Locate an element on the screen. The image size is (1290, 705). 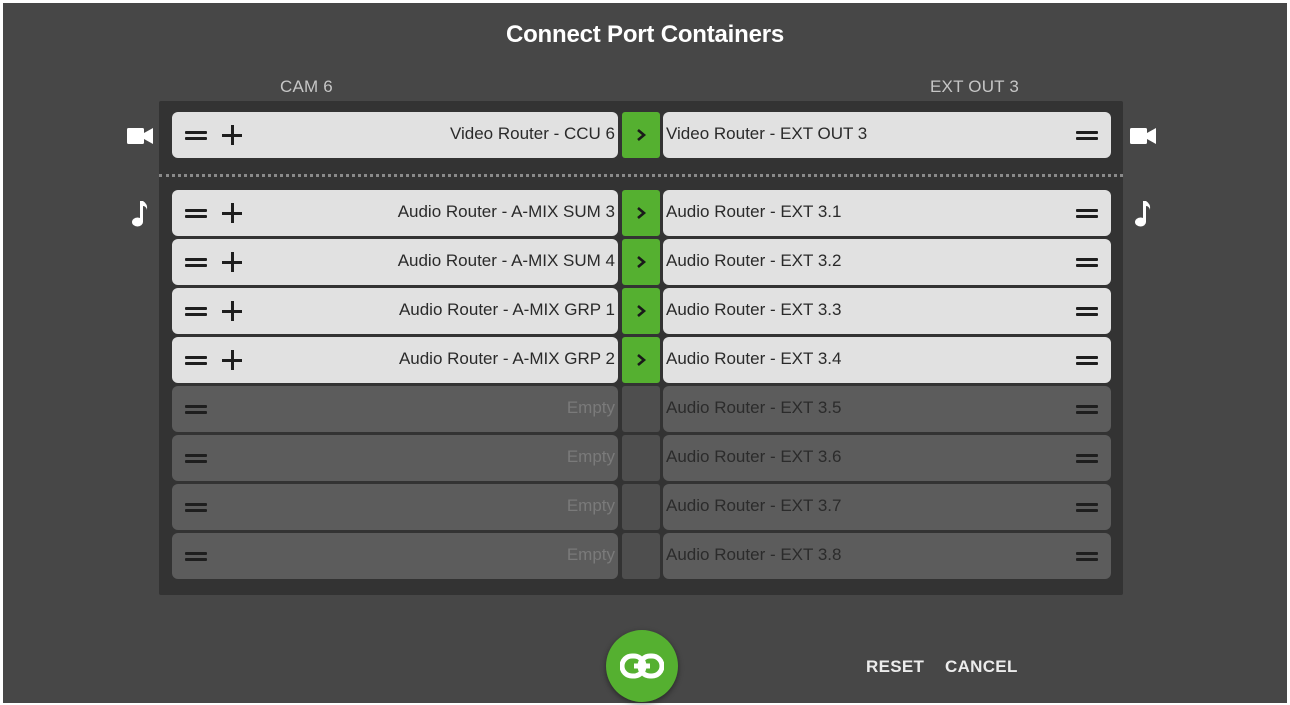
destination-port-slot: Audio Router - EXT 3.7 is located at coordinates (887, 507).